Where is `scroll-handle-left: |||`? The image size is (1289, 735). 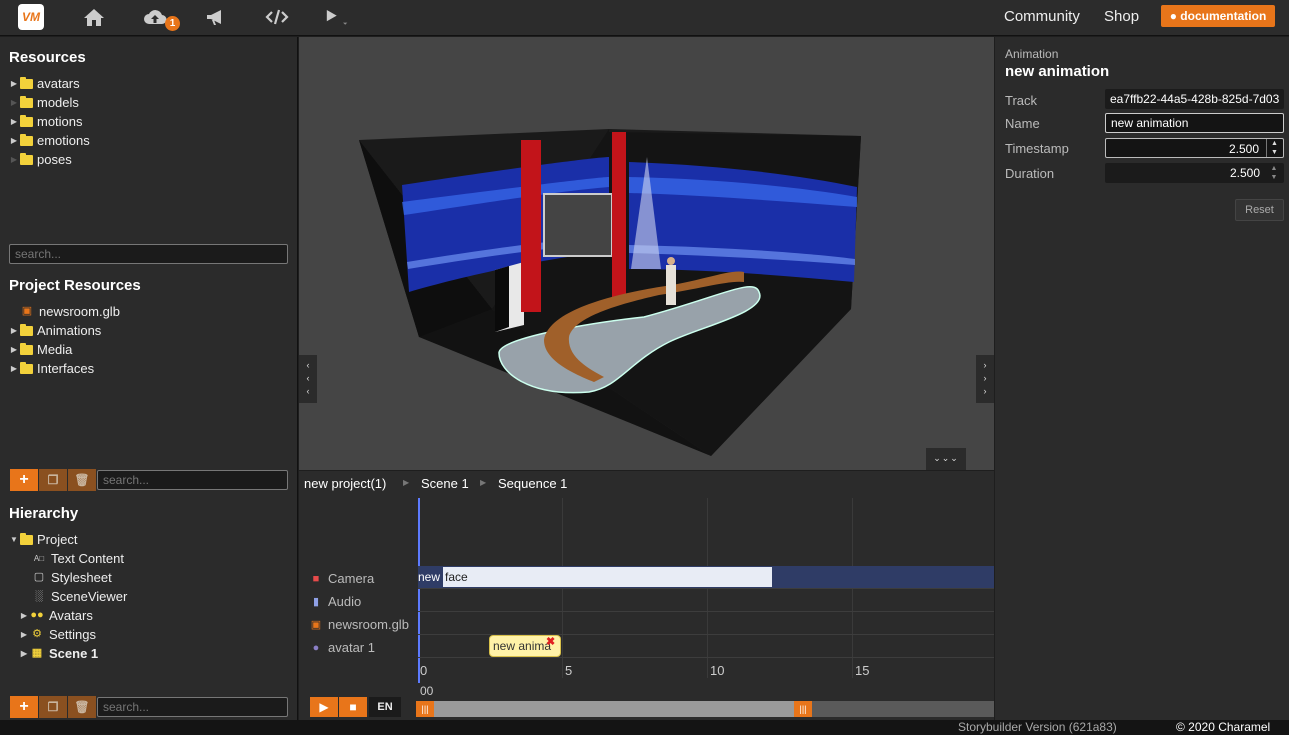
scroll-handle-left: ||| is located at coordinates (425, 709).